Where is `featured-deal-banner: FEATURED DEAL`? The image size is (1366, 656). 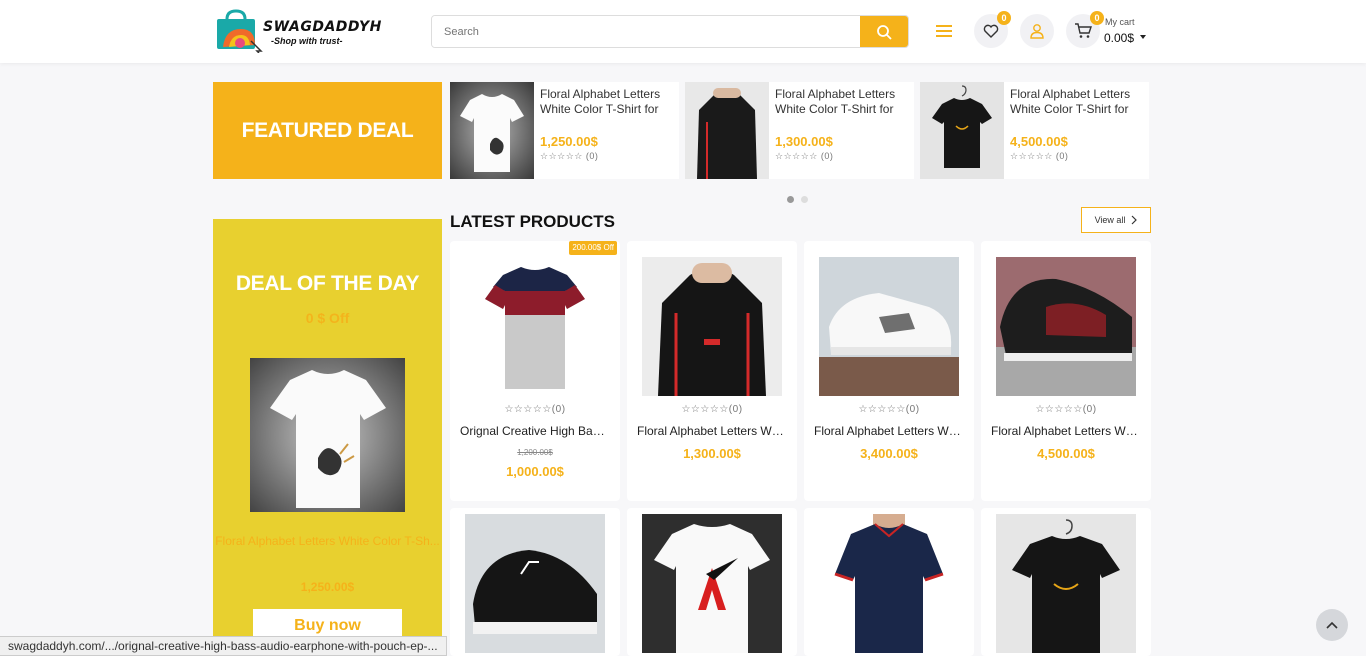 featured-deal-banner: FEATURED DEAL is located at coordinates (327, 130).